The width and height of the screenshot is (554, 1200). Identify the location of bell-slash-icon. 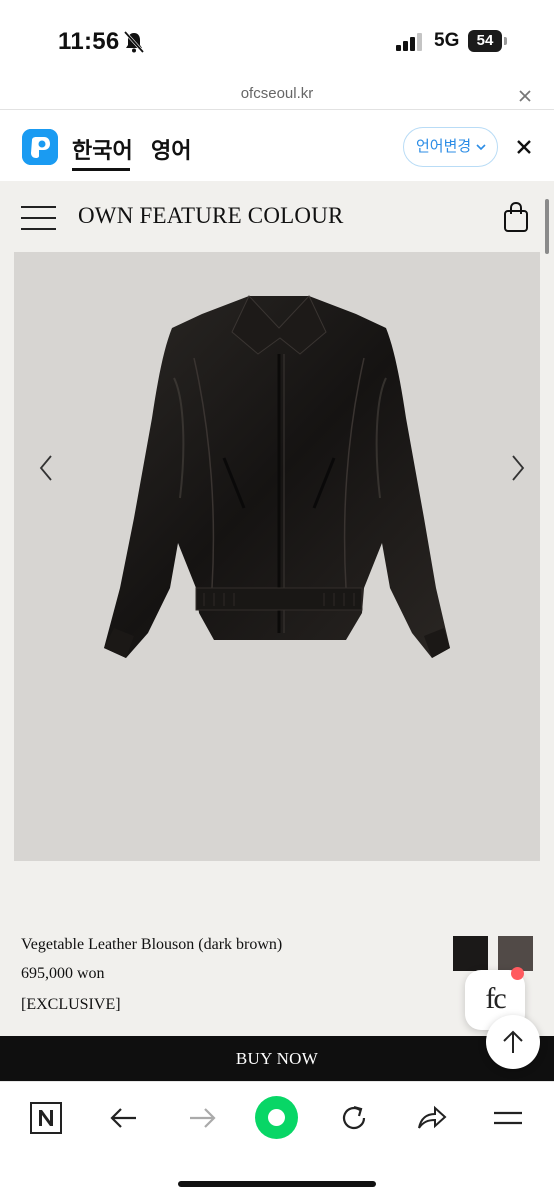
(134, 42).